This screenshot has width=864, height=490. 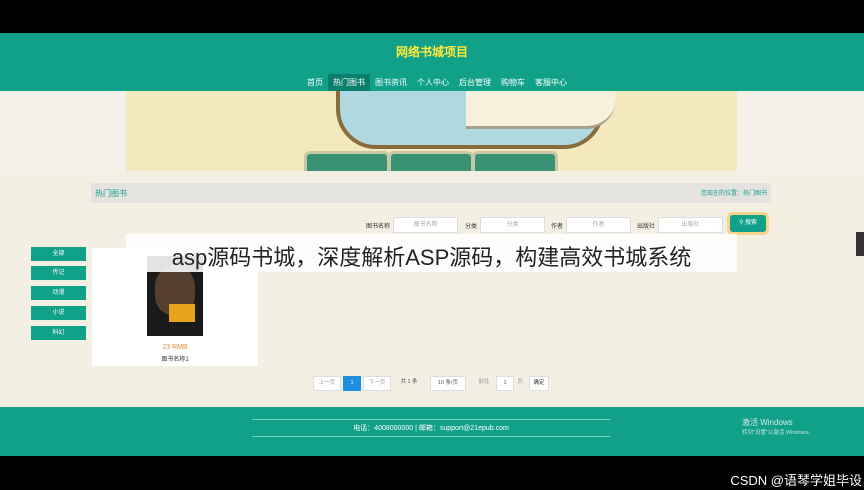 I want to click on book-name: 图书名称1, so click(x=175, y=358).